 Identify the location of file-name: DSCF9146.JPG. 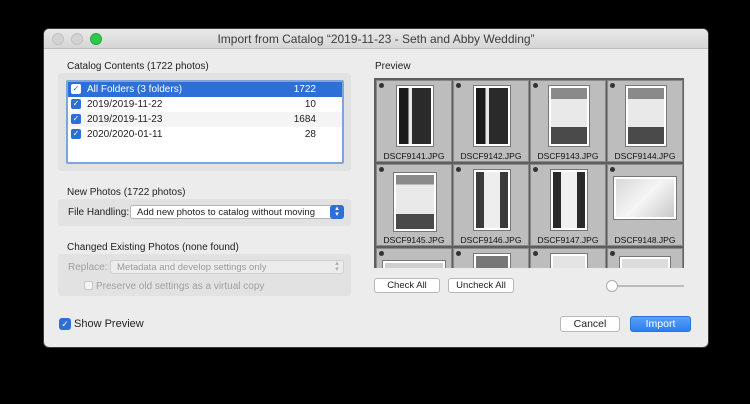
(491, 240).